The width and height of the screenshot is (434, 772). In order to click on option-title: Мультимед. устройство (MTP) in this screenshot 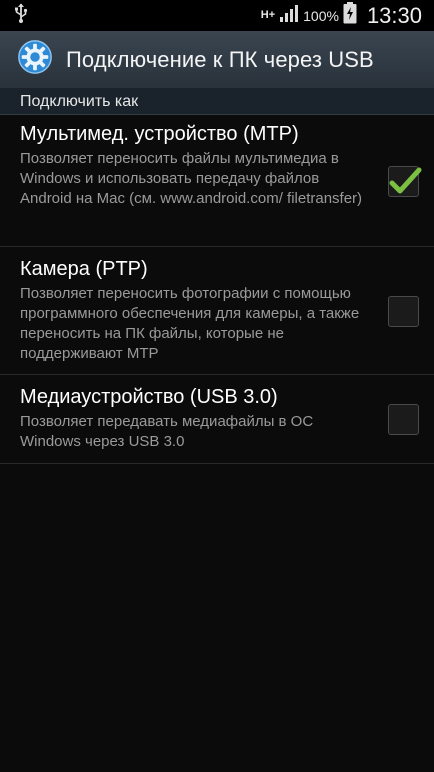, I will do `click(159, 134)`.